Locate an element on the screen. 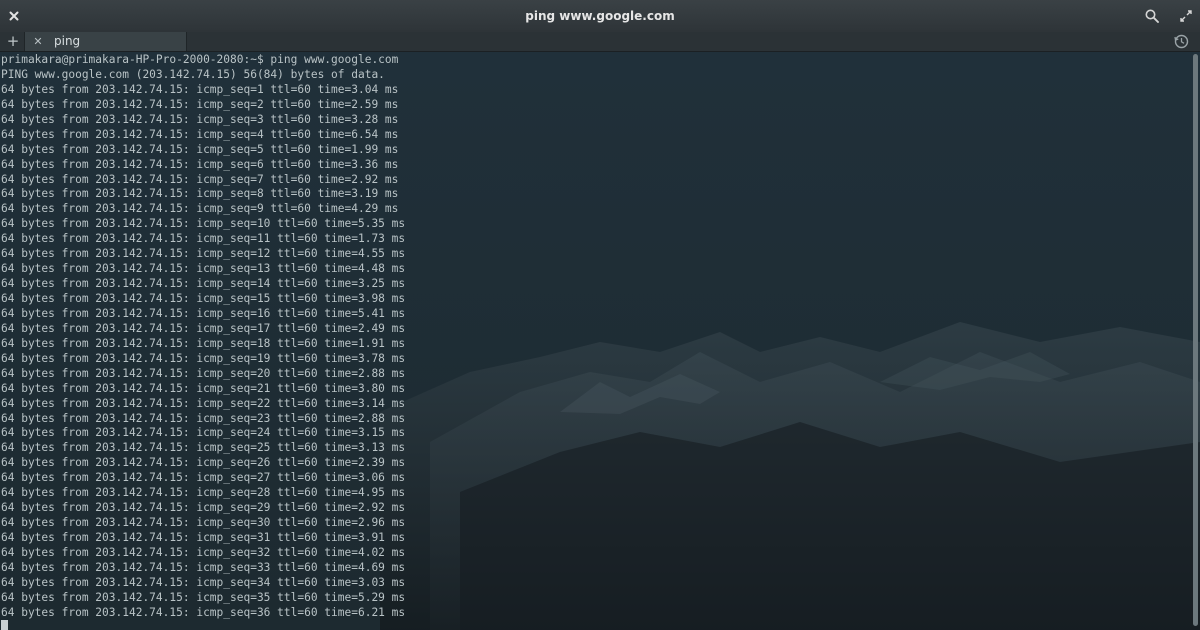 The image size is (1200, 630). tab-label: ping www.google.com is located at coordinates (105, 50).